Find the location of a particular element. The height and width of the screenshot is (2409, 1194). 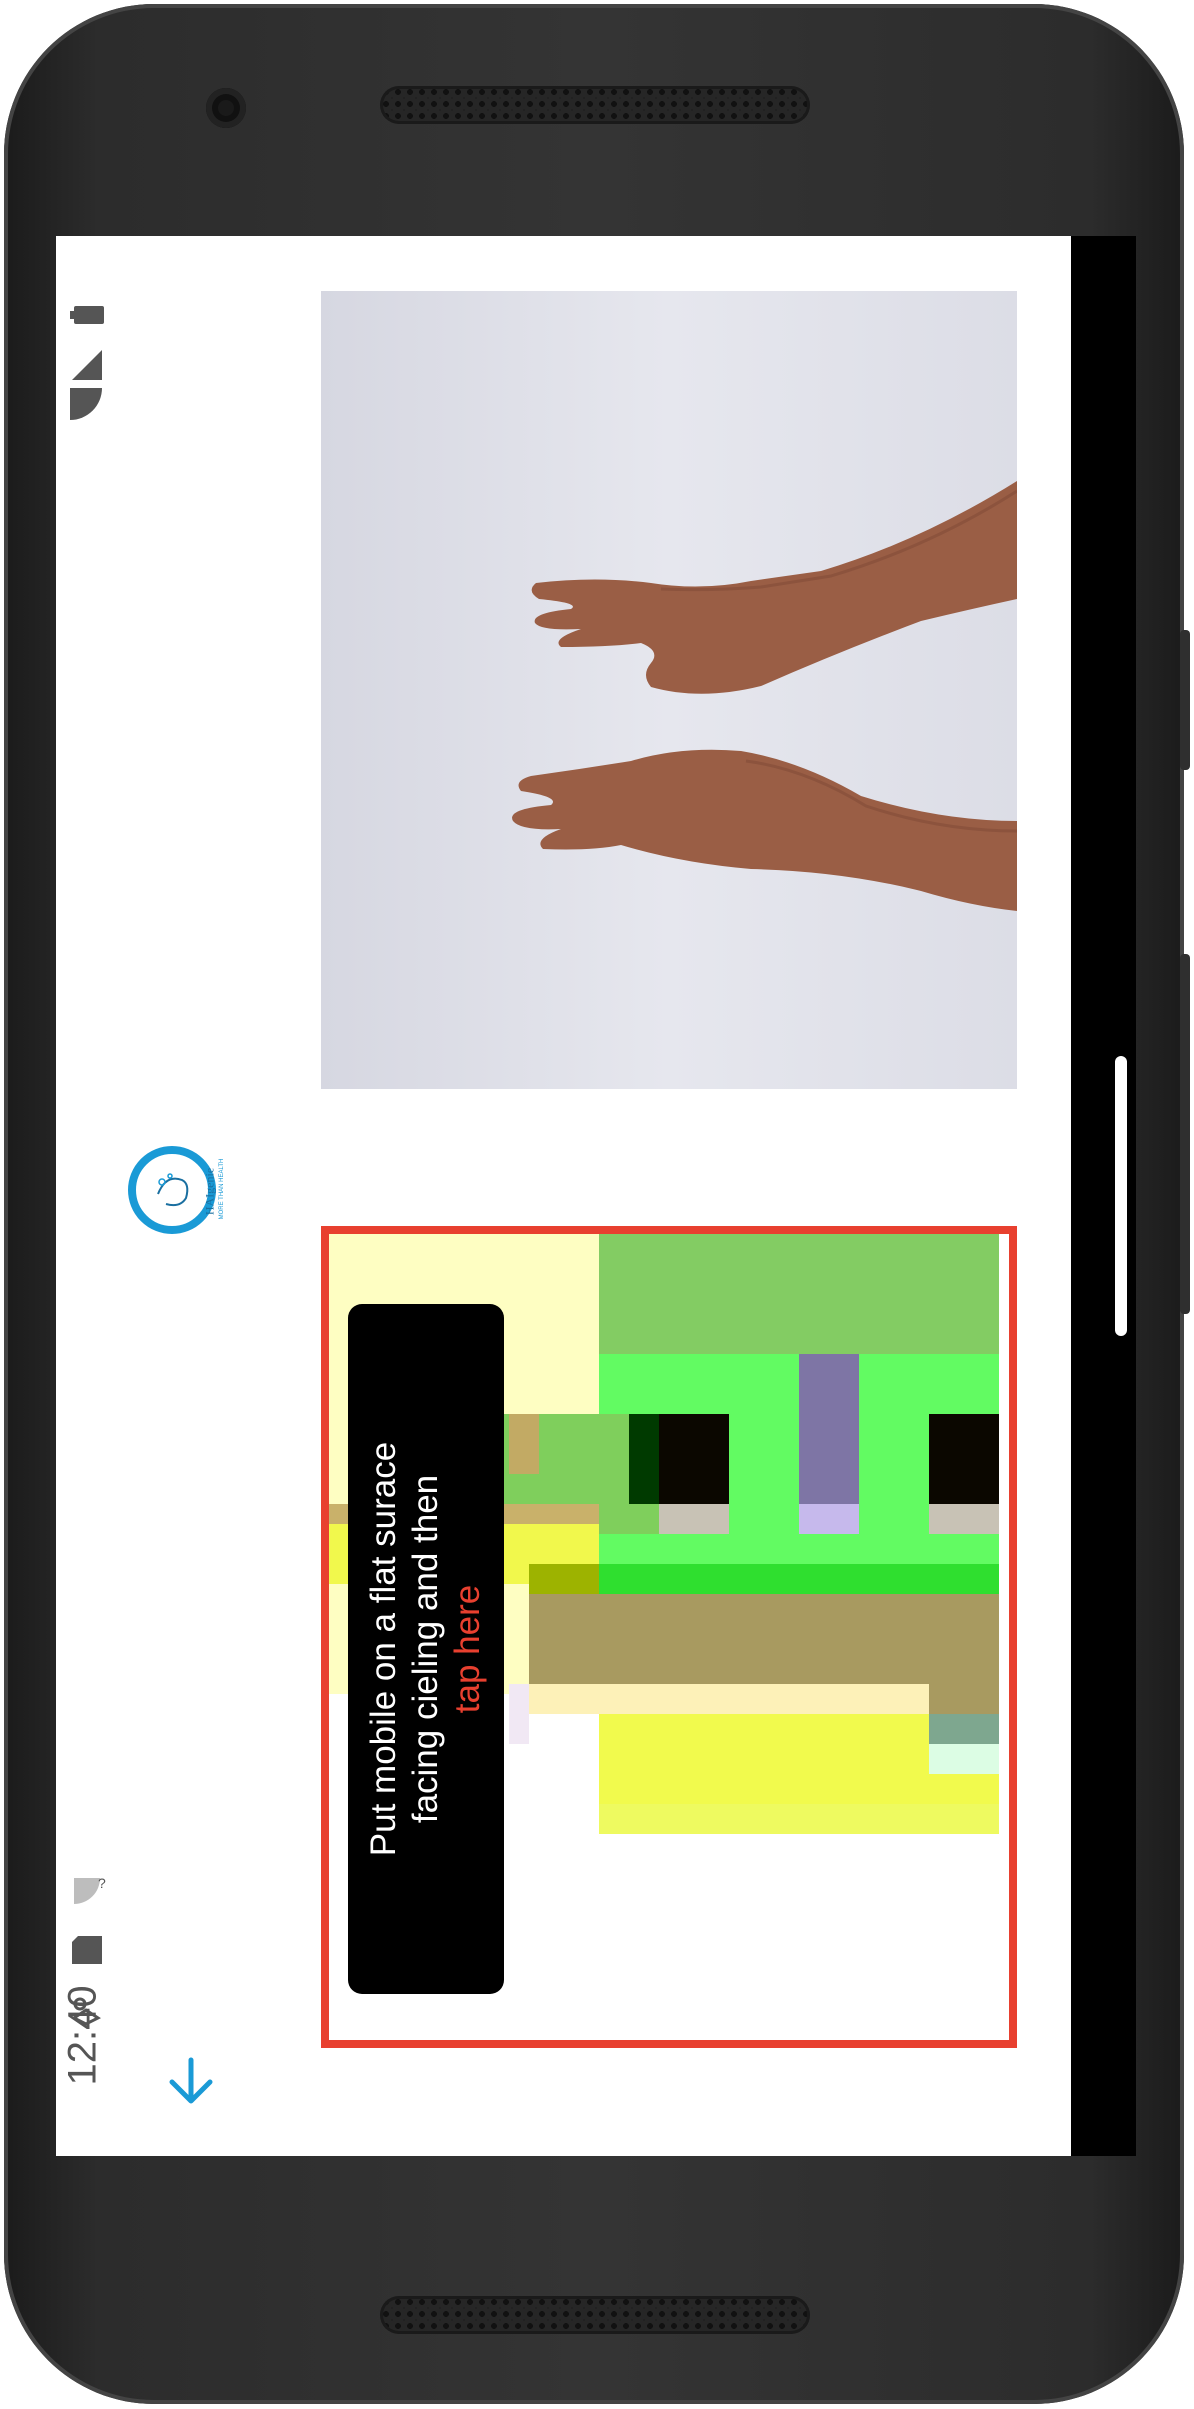

hand-wash-icon is located at coordinates (173, 1190).